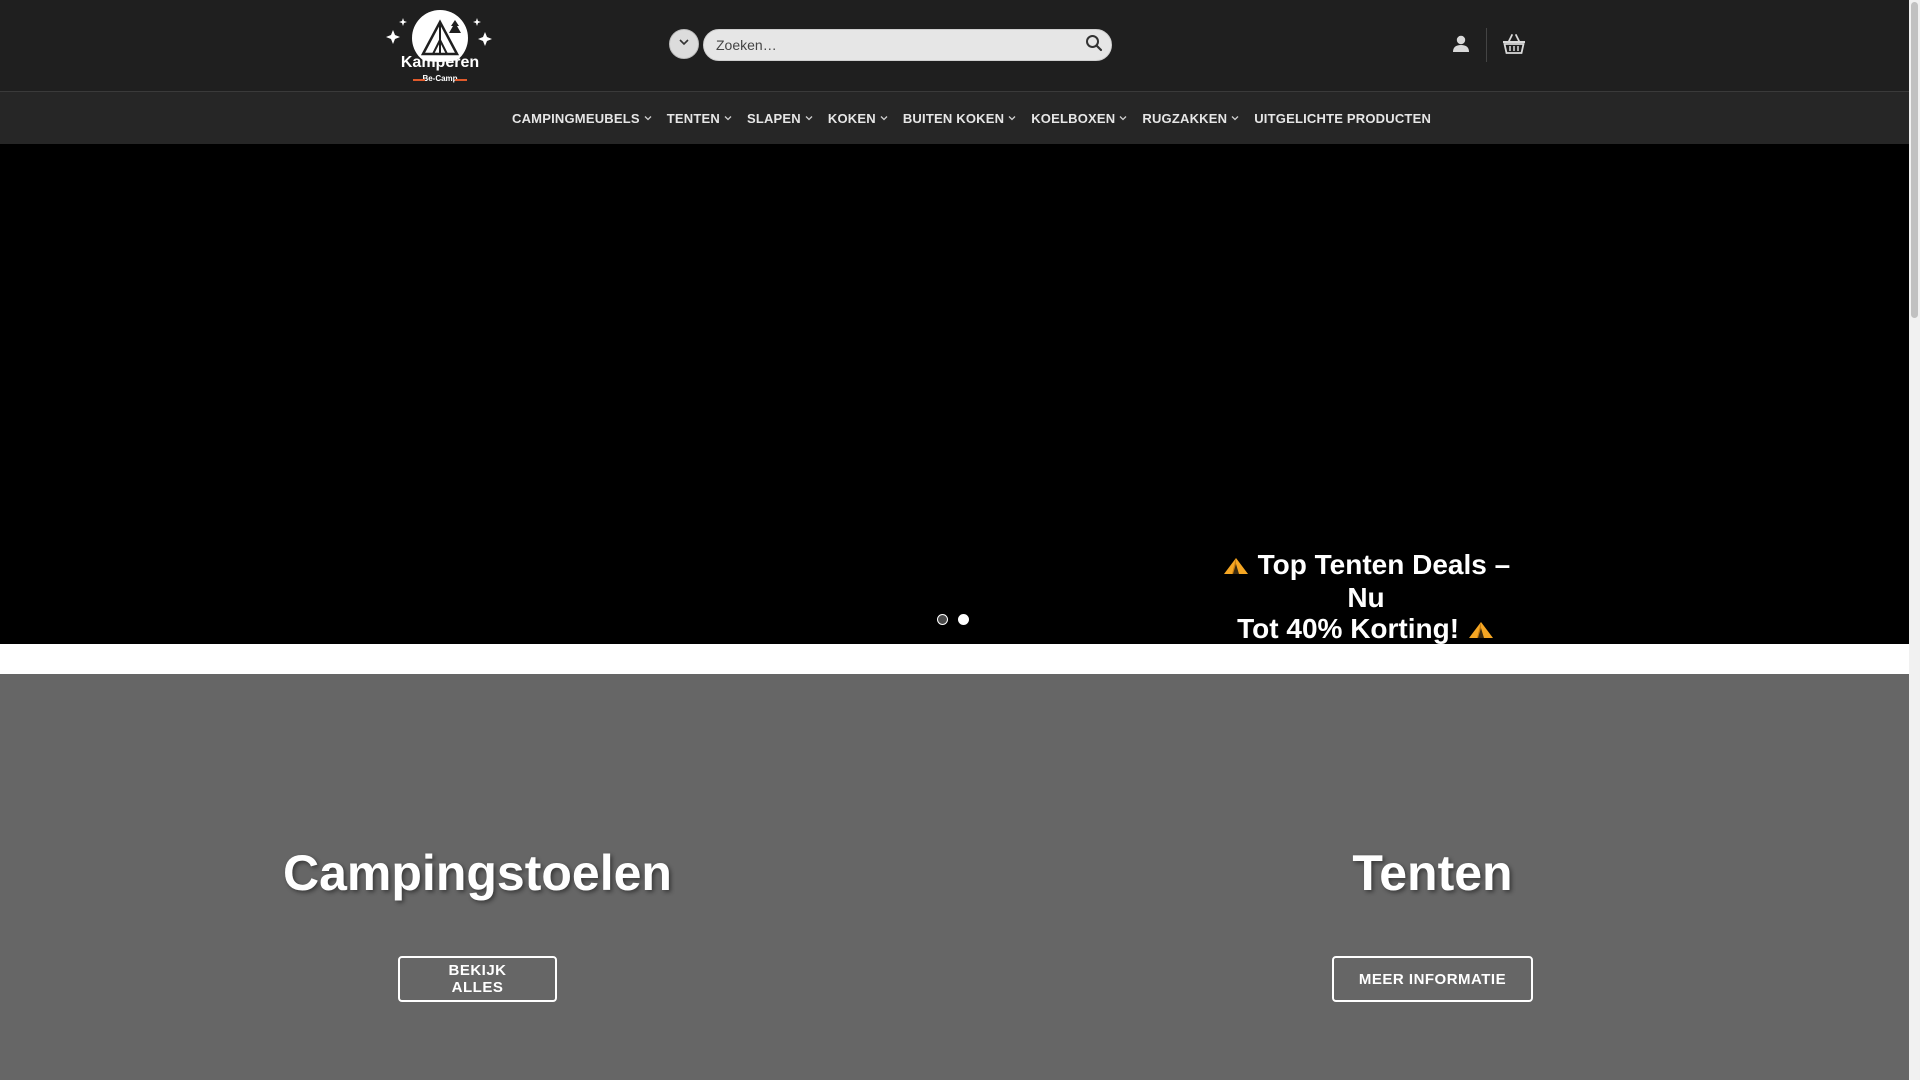 This screenshot has height=1080, width=1920. What do you see at coordinates (477, 873) in the screenshot?
I see `category-title-campingstoelen: Campingstoelen` at bounding box center [477, 873].